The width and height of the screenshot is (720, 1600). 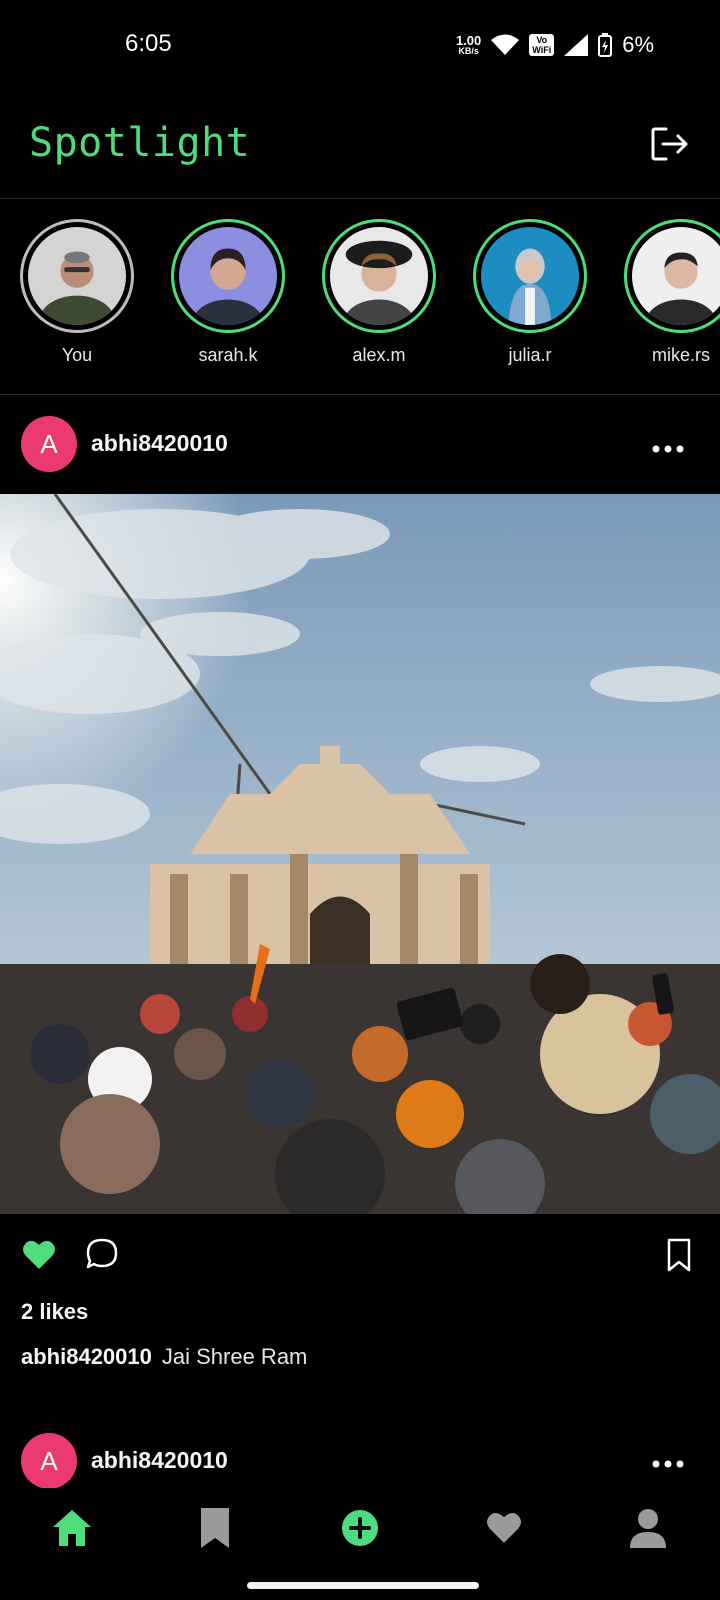 I want to click on logout-icon, so click(x=669, y=144).